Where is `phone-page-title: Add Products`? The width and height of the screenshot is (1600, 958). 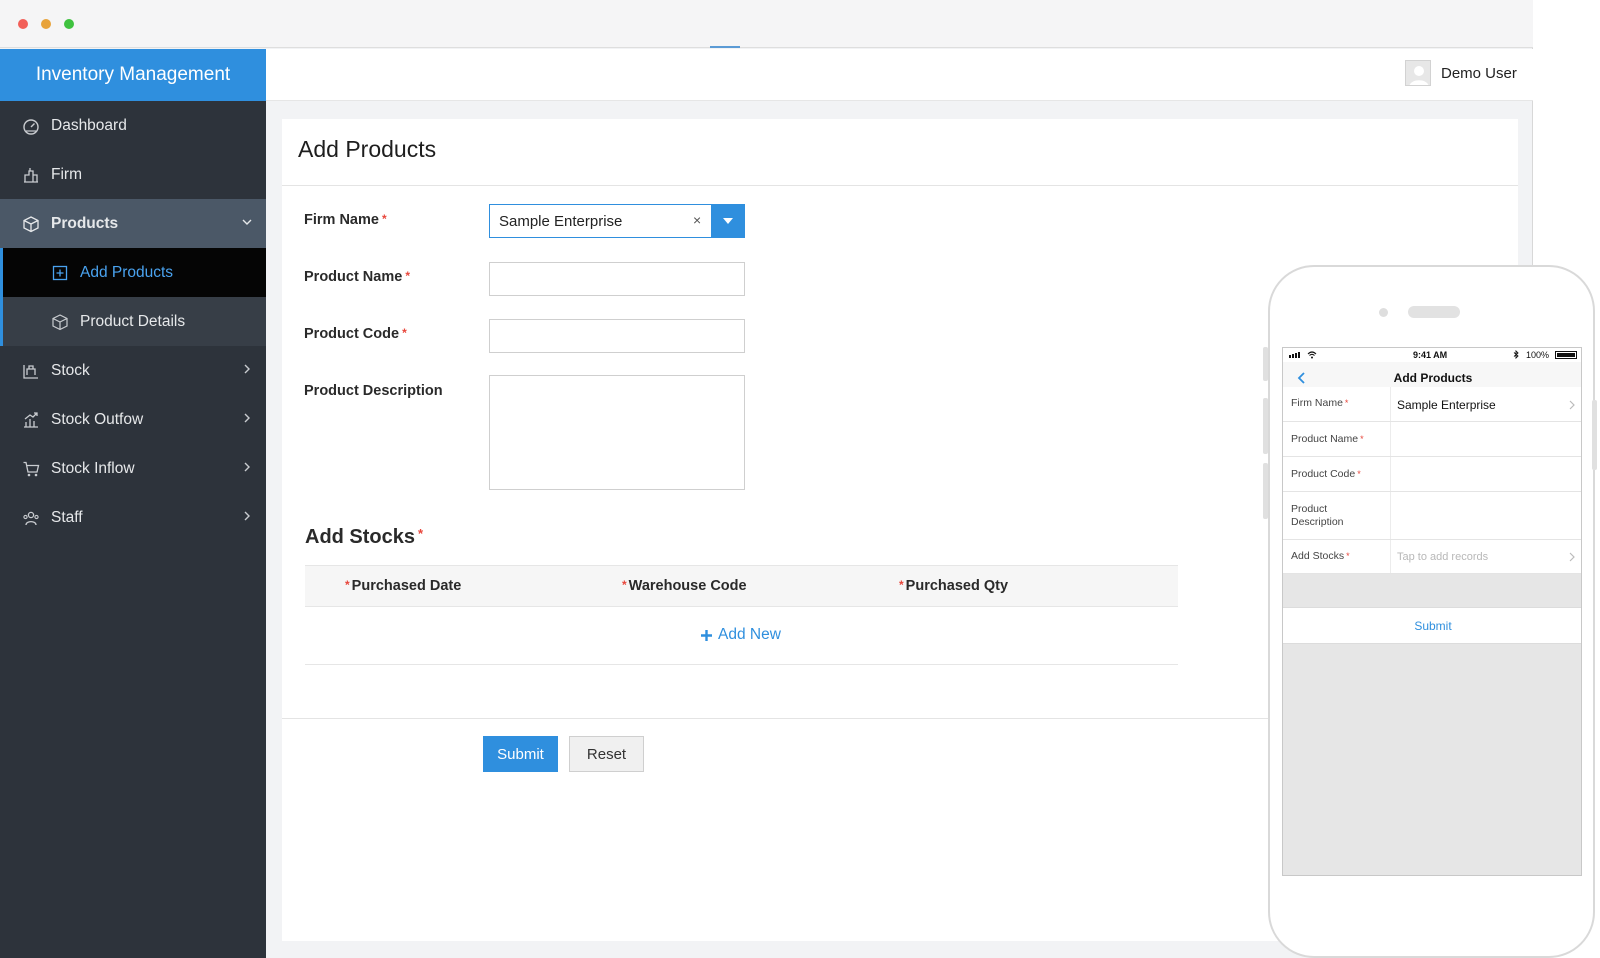
phone-page-title: Add Products is located at coordinates (1433, 378).